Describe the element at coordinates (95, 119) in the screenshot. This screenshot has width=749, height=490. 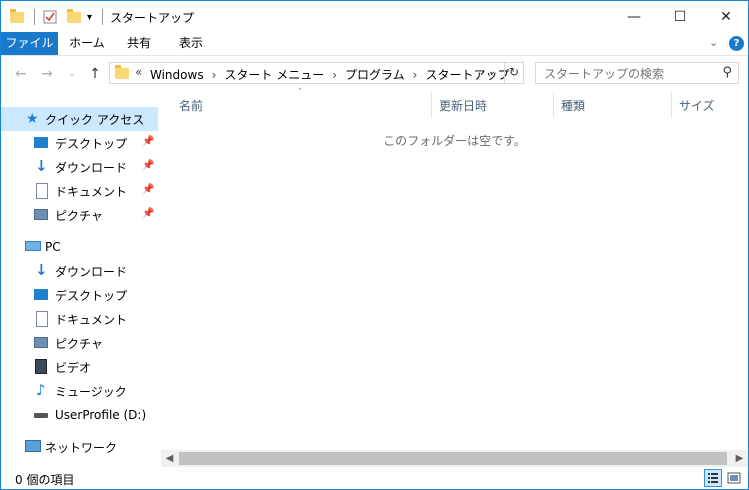
I see `sidebar-item-label: クイック アクセス` at that location.